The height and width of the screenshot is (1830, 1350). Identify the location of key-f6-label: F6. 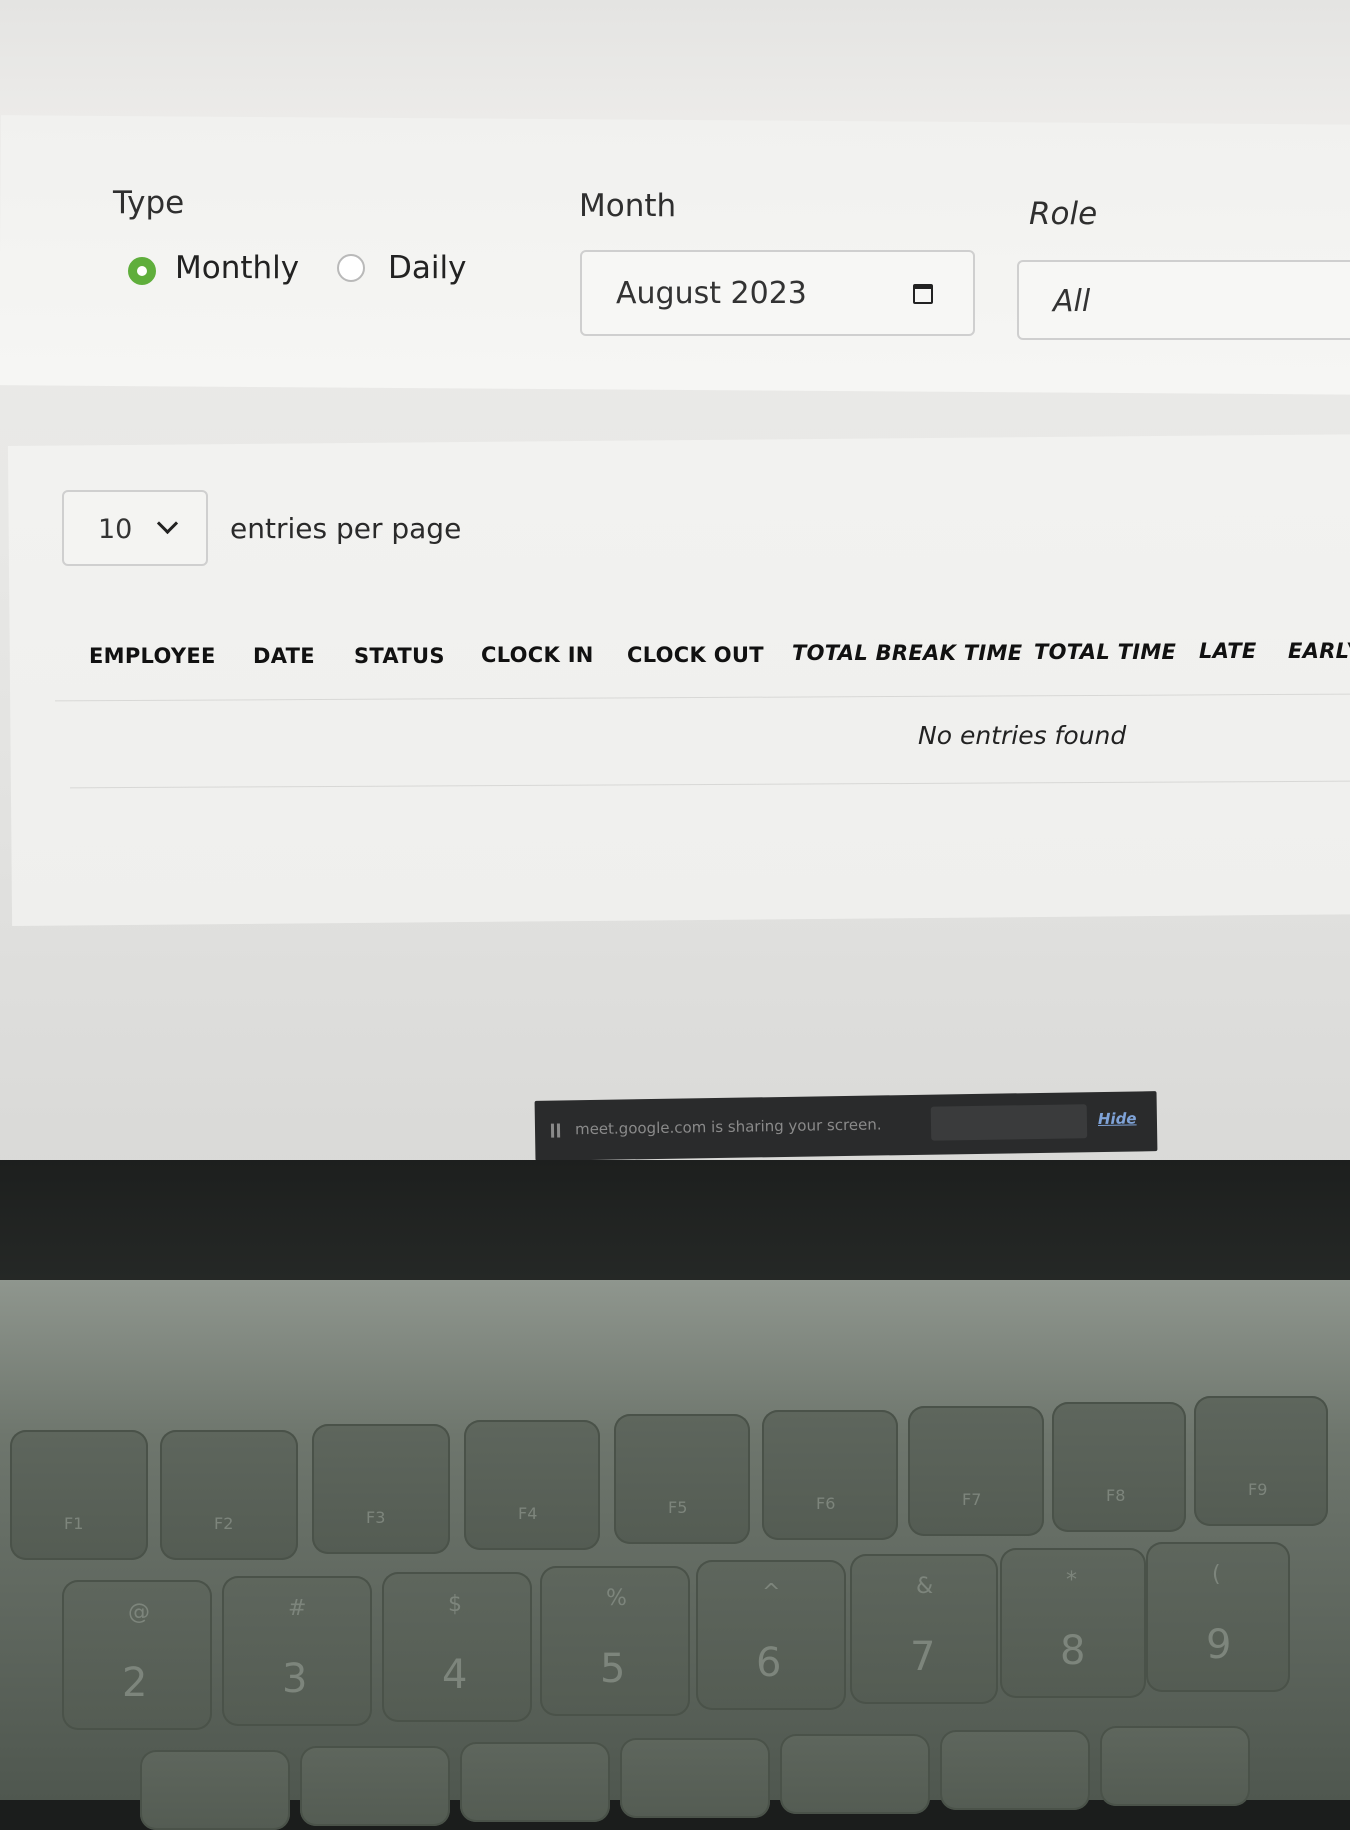
(826, 1503).